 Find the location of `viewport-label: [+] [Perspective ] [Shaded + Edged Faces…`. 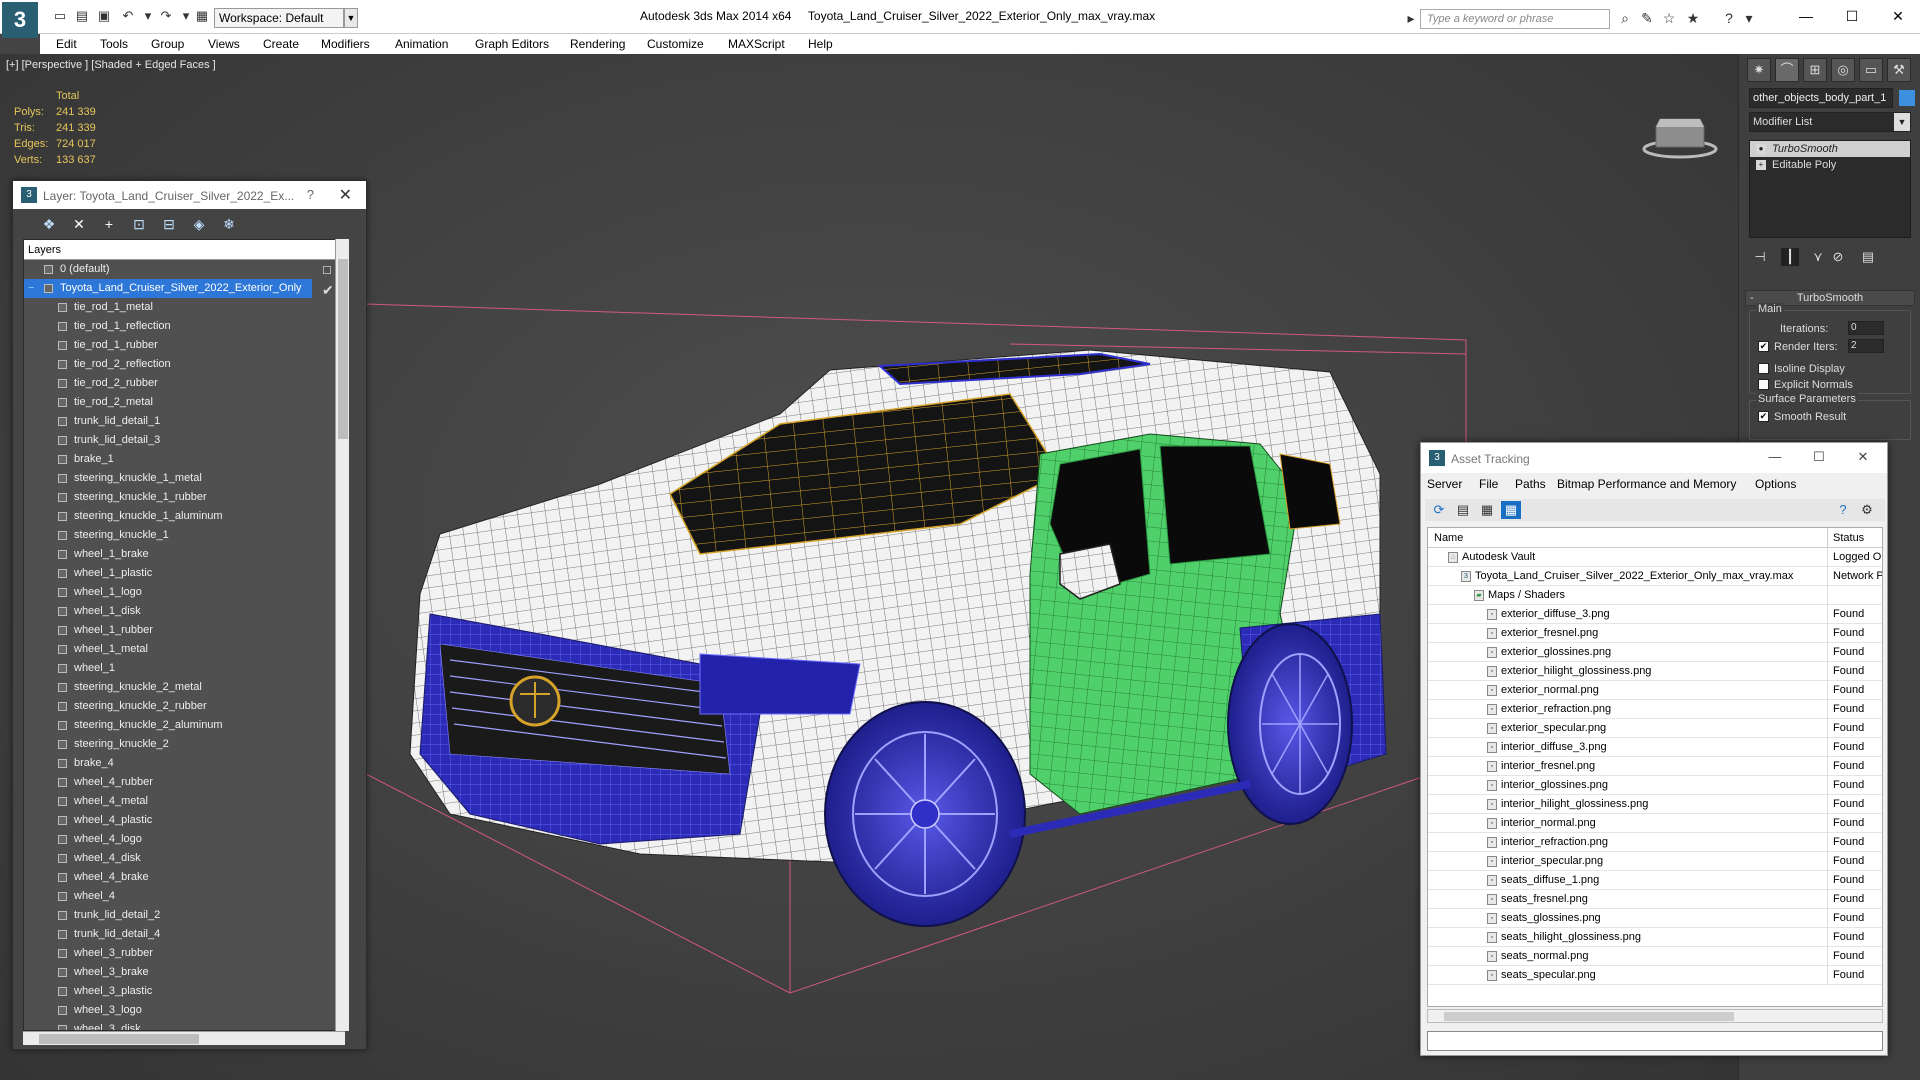

viewport-label: [+] [Perspective ] [Shaded + Edged Faces… is located at coordinates (111, 65).